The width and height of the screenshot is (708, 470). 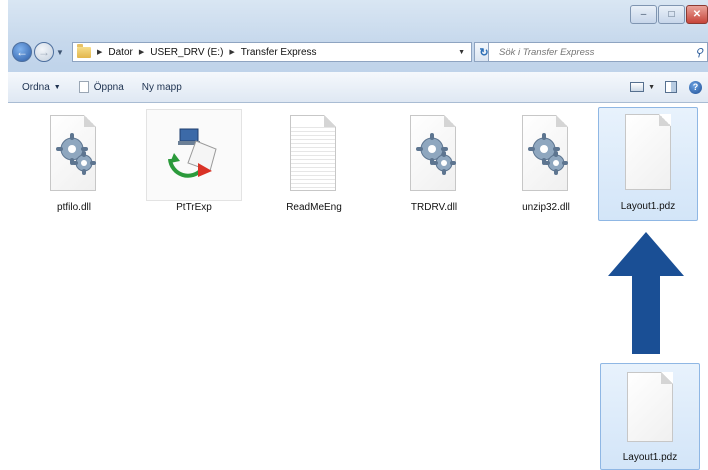 I want to click on organize-button: Ordna ▼, so click(x=41, y=87).